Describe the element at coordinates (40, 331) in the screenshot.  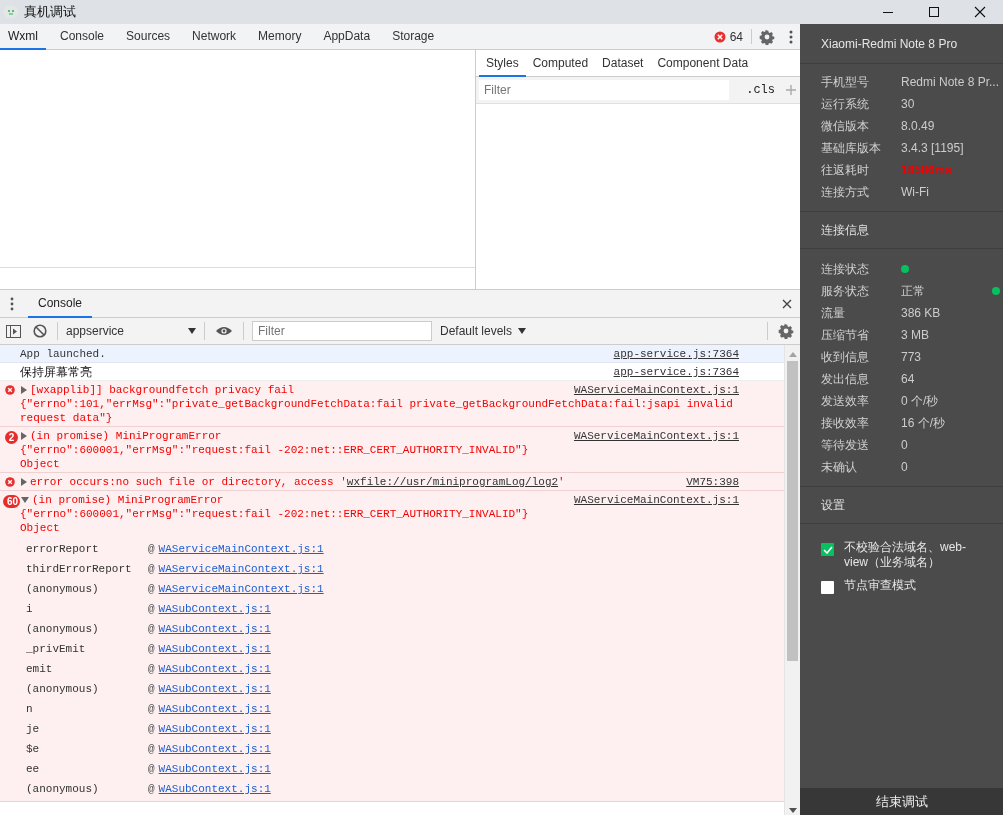
I see `clear-console-icon` at that location.